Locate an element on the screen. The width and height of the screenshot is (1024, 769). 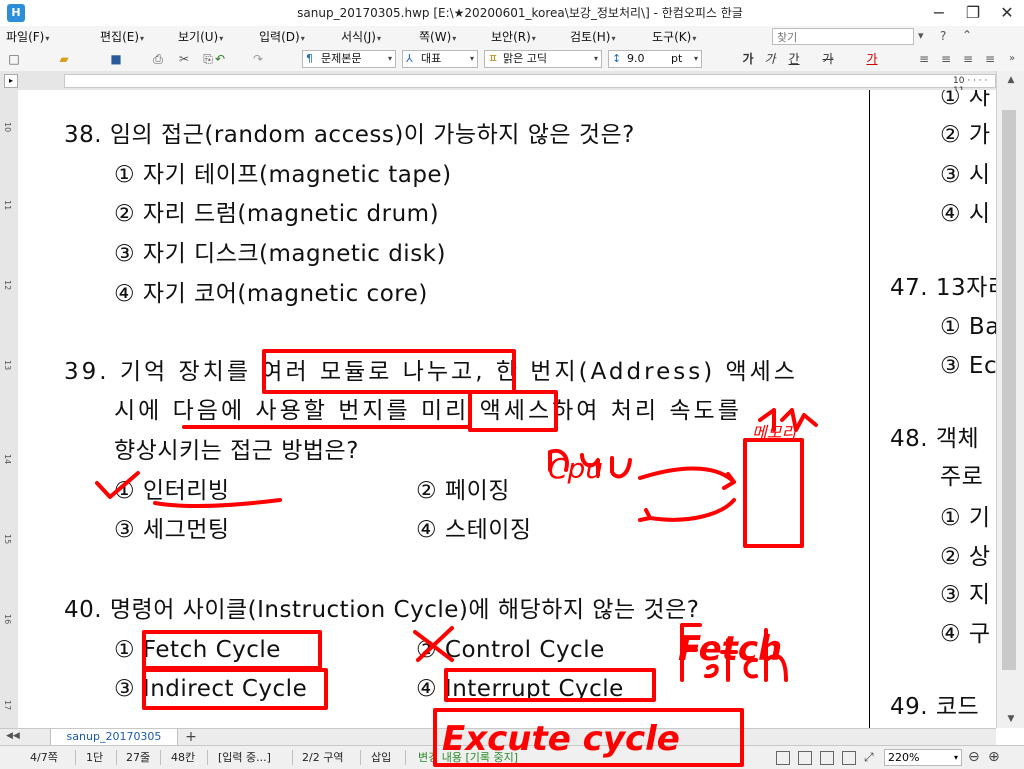
quick-search-input: 찾기 is located at coordinates (843, 36).